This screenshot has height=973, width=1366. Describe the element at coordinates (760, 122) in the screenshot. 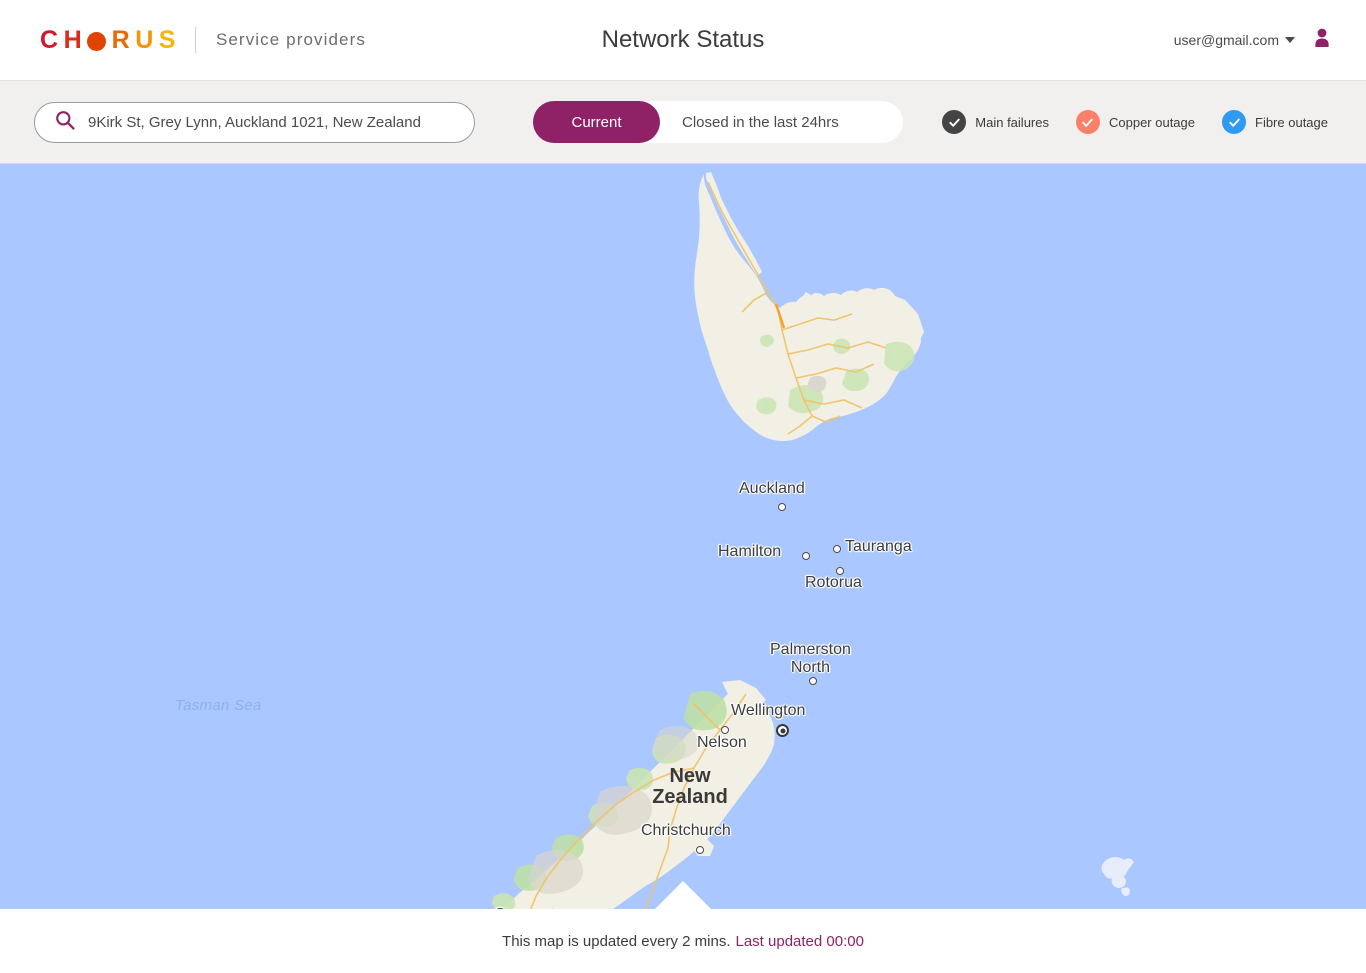

I see `segment-closed-24hrs: Closed in the last 24hrs` at that location.